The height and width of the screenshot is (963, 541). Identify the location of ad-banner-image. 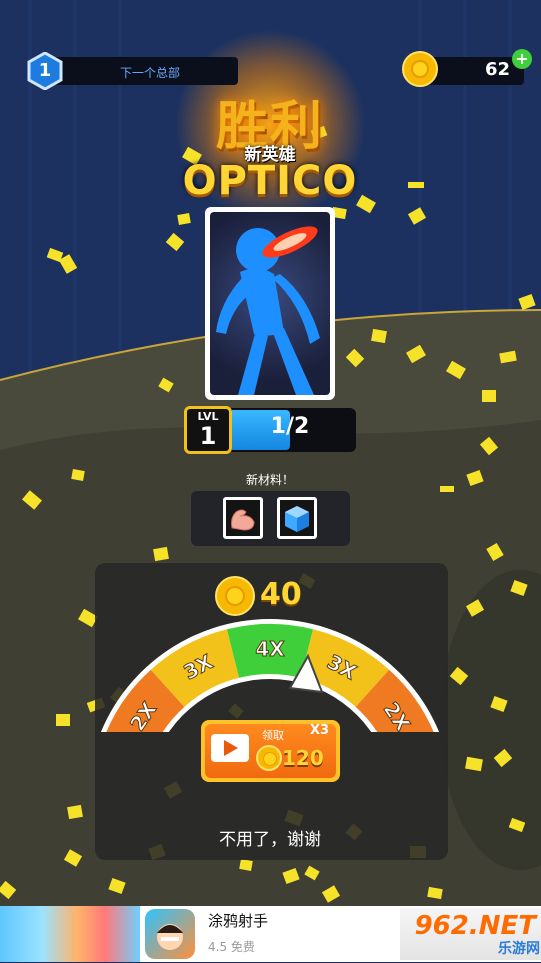
(70, 934).